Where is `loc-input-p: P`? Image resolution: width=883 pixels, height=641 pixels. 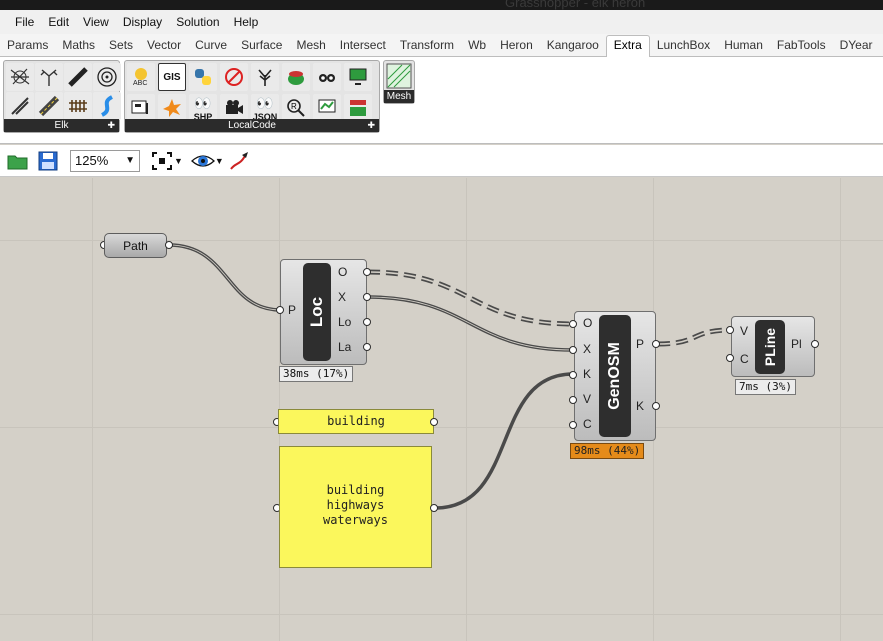
loc-input-p: P is located at coordinates (292, 310).